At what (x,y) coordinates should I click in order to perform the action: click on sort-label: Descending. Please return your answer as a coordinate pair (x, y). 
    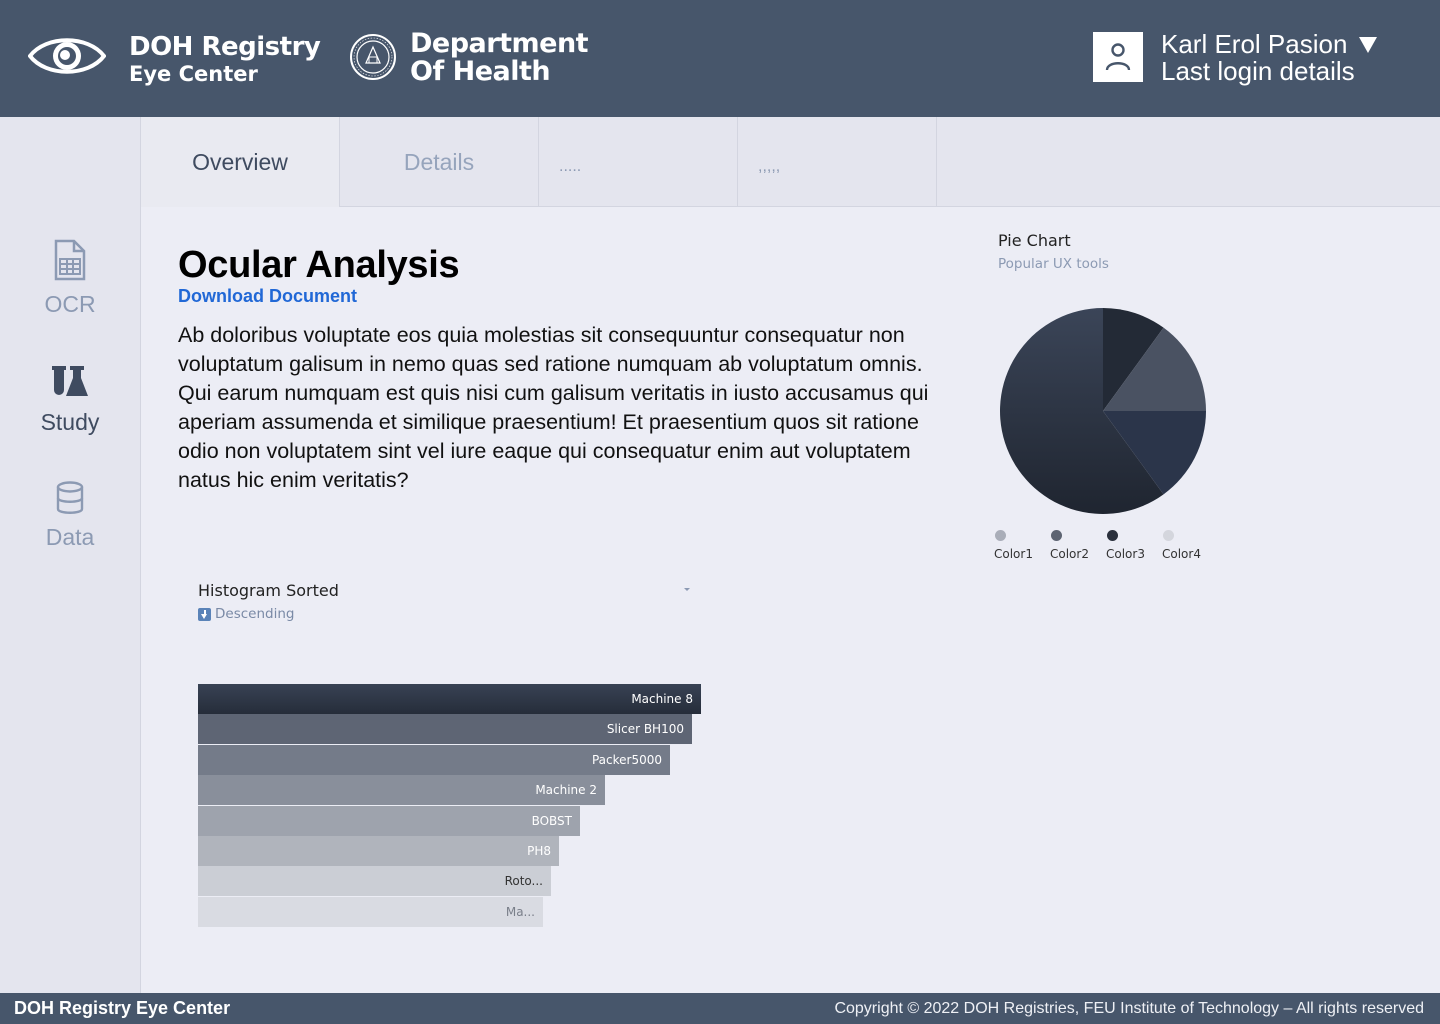
    Looking at the image, I should click on (255, 614).